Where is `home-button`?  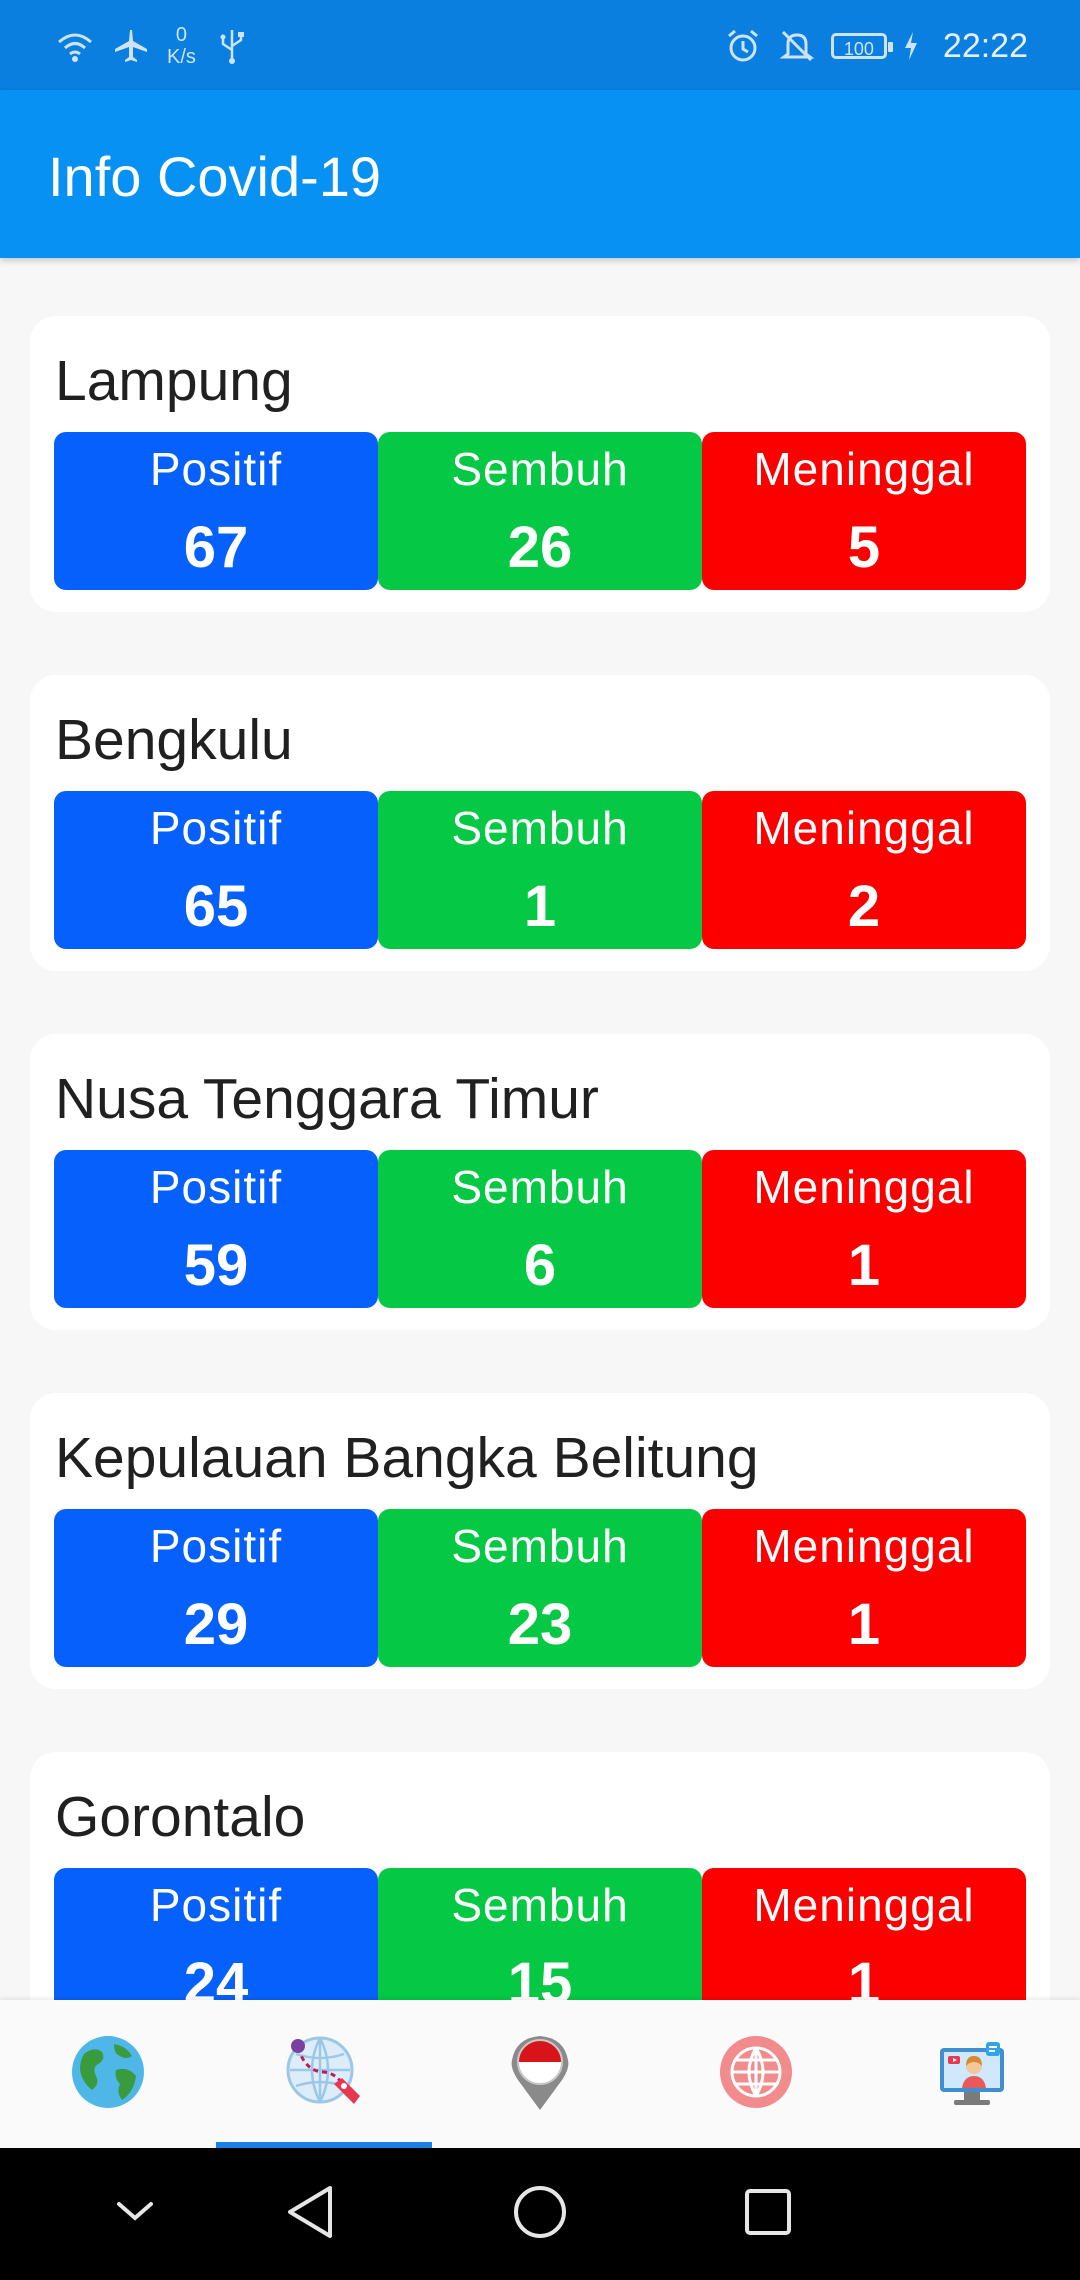
home-button is located at coordinates (540, 2214).